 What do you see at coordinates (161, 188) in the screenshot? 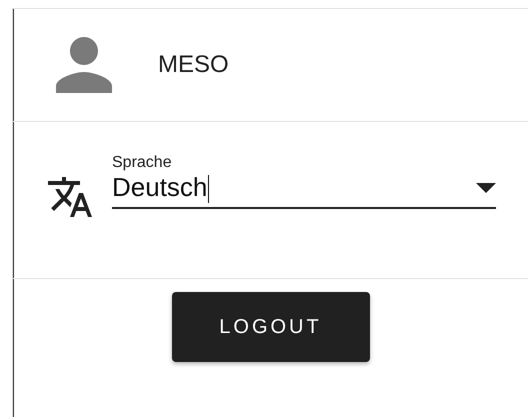
I see `select-value: Deutsch` at bounding box center [161, 188].